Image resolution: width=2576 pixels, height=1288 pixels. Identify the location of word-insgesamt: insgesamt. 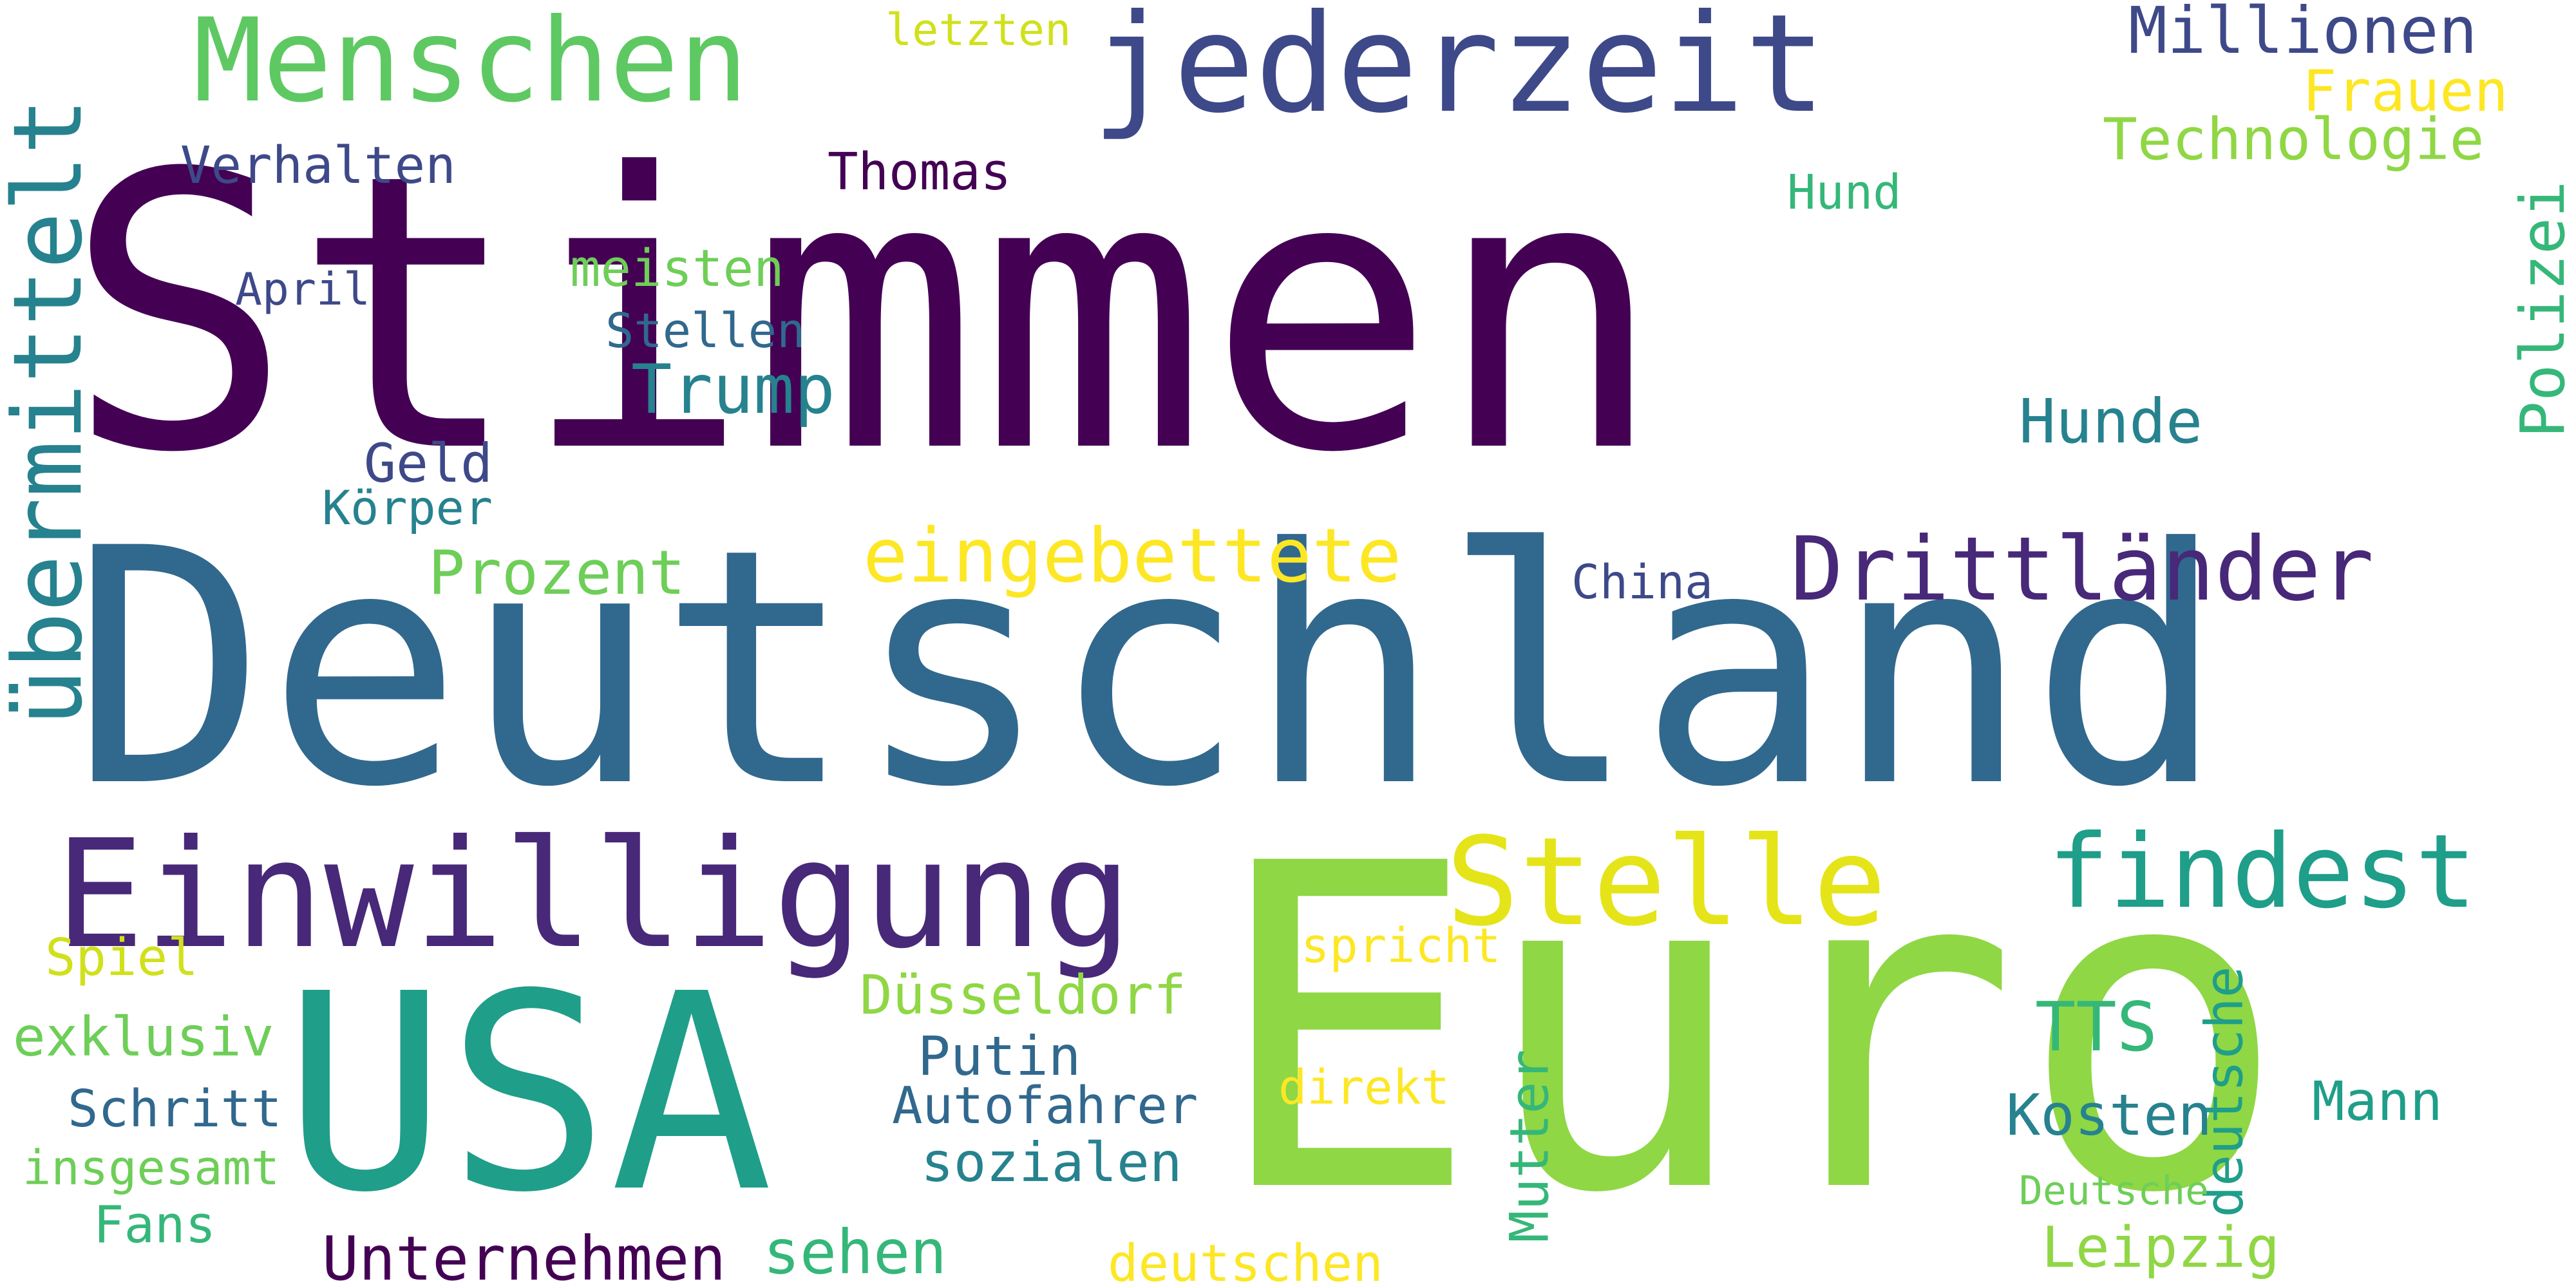
(151, 1169).